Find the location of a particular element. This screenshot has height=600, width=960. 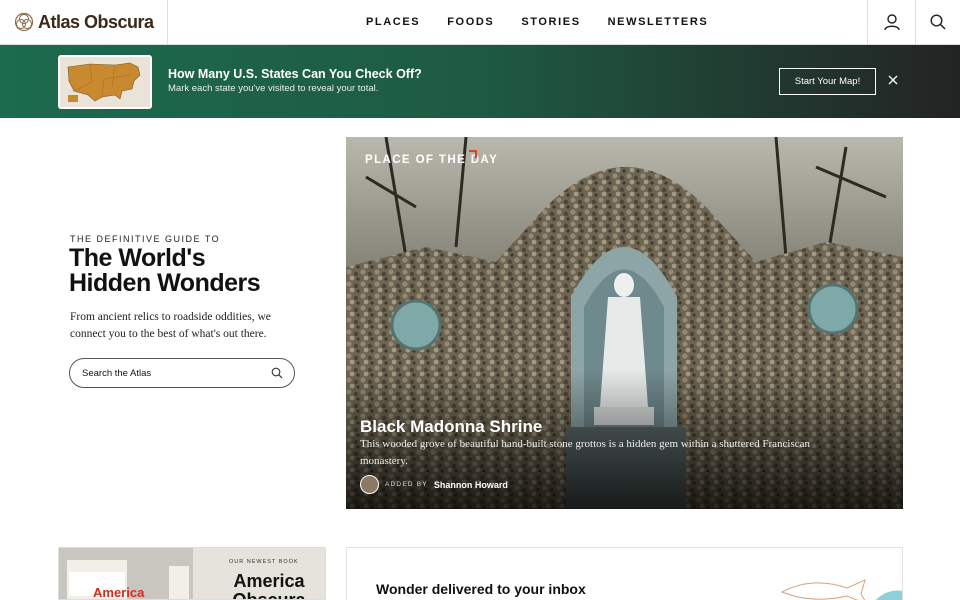

hero-title-line2: Hidden Wonders is located at coordinates (165, 283).